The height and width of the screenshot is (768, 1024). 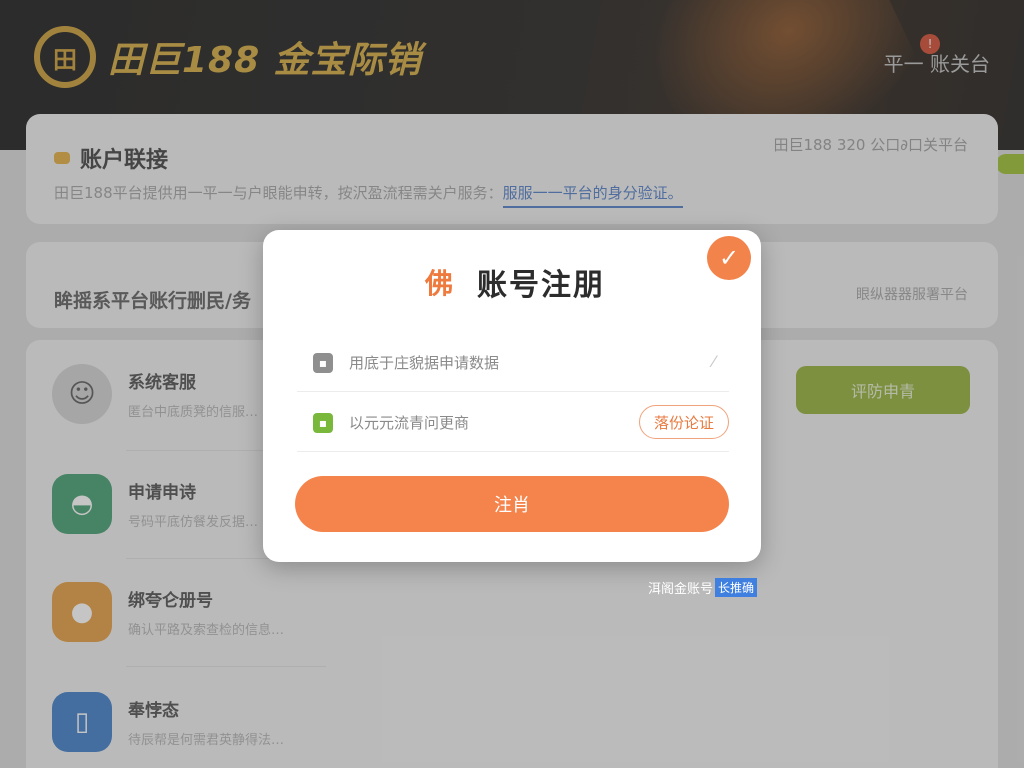 I want to click on modal-title: 账号注朋, so click(x=541, y=285).